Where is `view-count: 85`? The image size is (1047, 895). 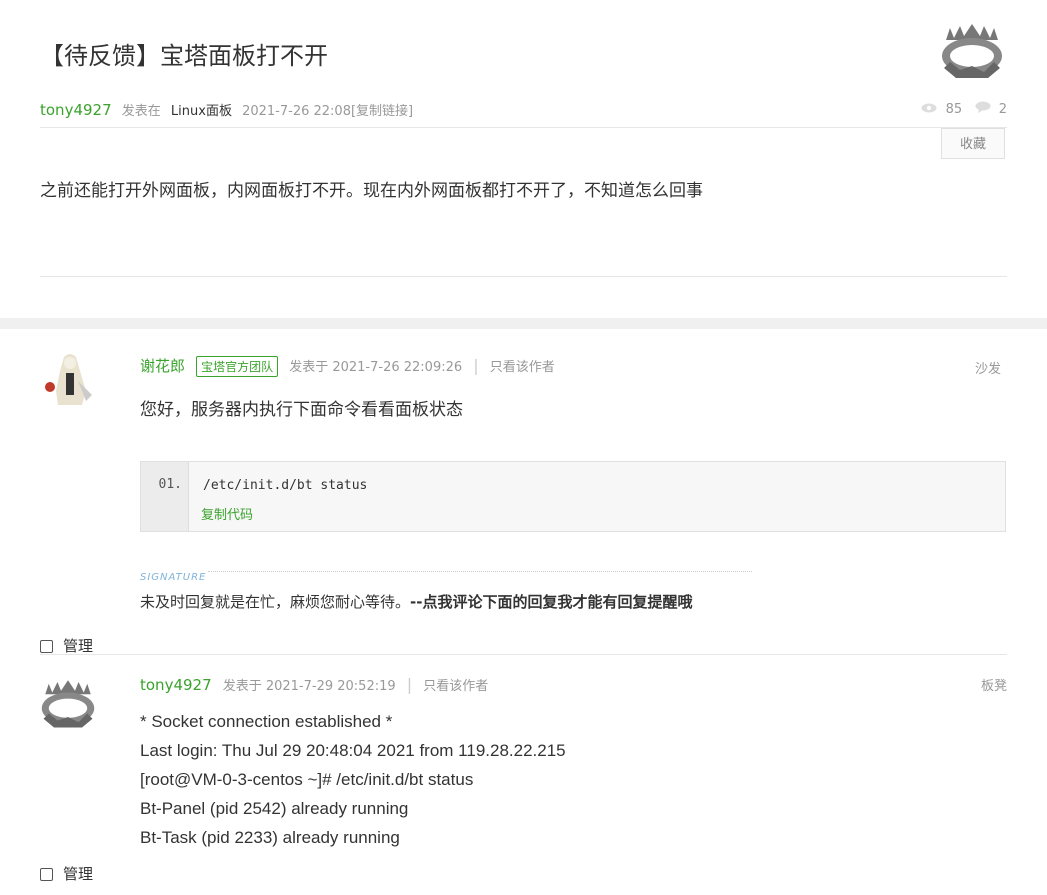
view-count: 85 is located at coordinates (954, 109).